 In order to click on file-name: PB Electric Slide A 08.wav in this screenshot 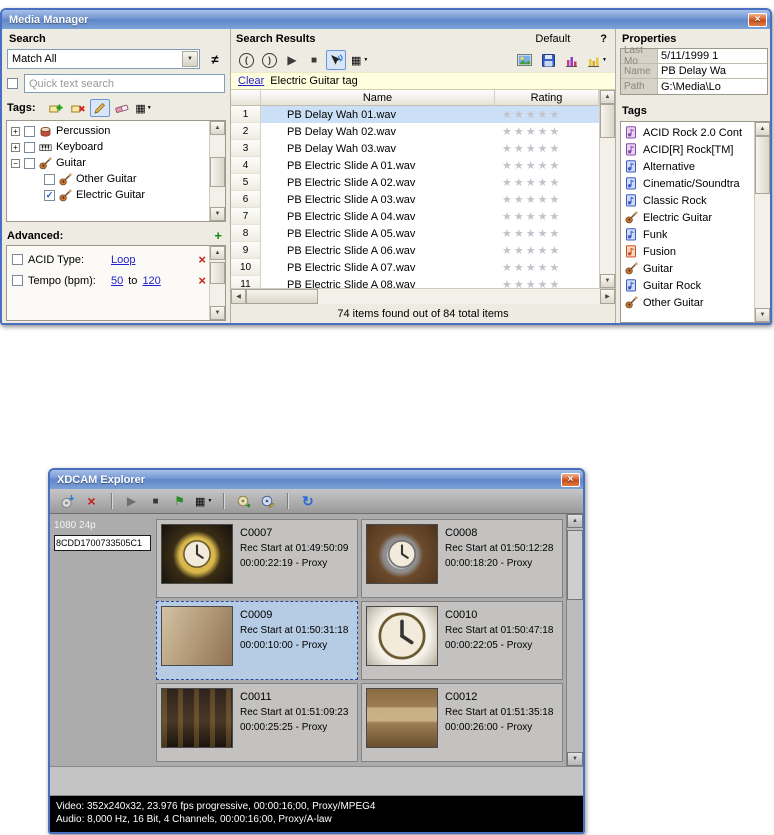, I will do `click(378, 282)`.